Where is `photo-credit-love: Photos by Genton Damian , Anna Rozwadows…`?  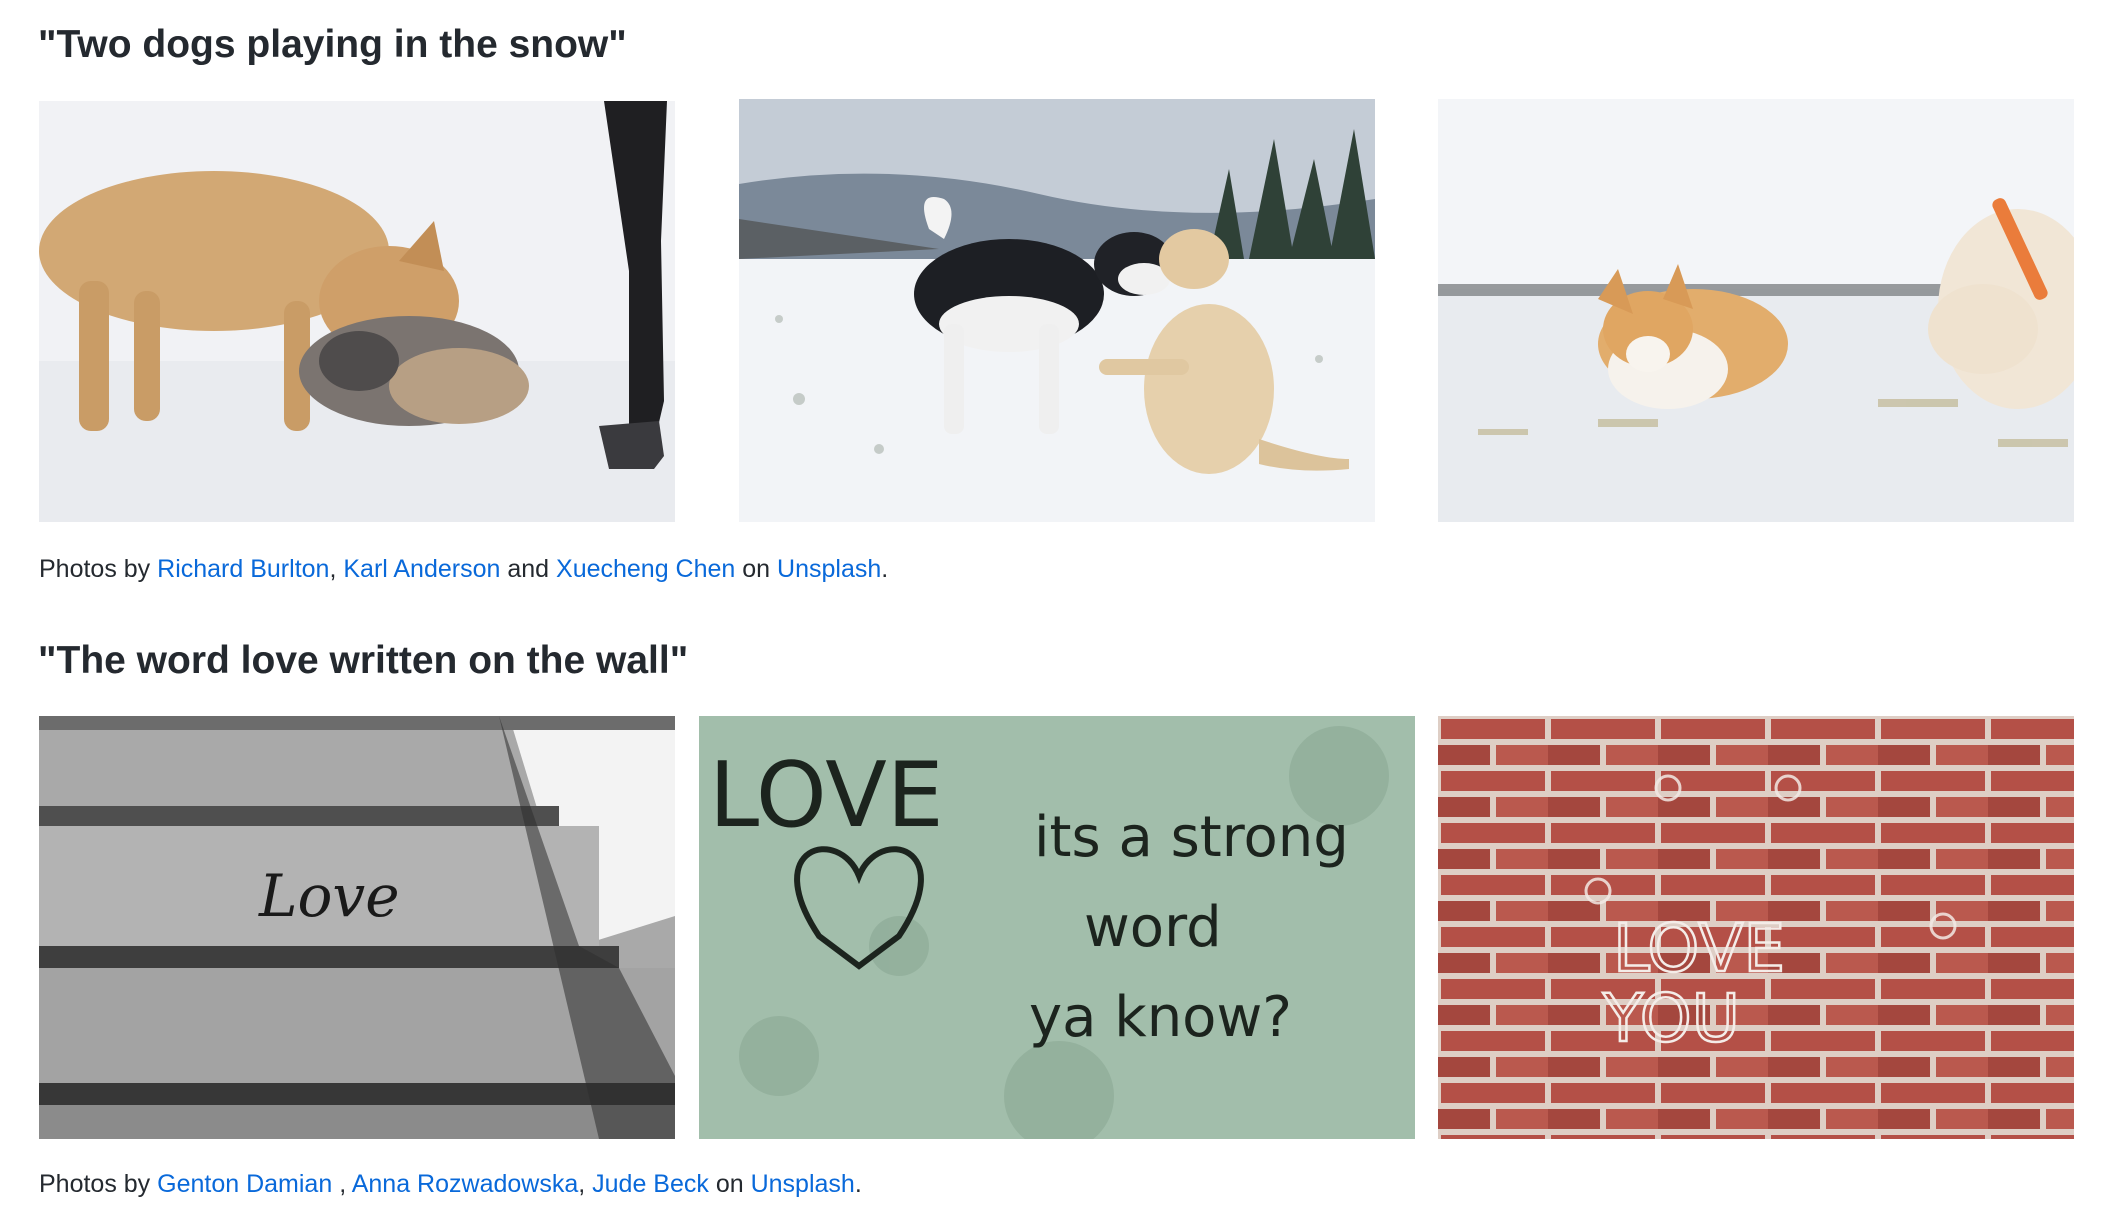 photo-credit-love: Photos by Genton Damian , Anna Rozwadows… is located at coordinates (450, 1184).